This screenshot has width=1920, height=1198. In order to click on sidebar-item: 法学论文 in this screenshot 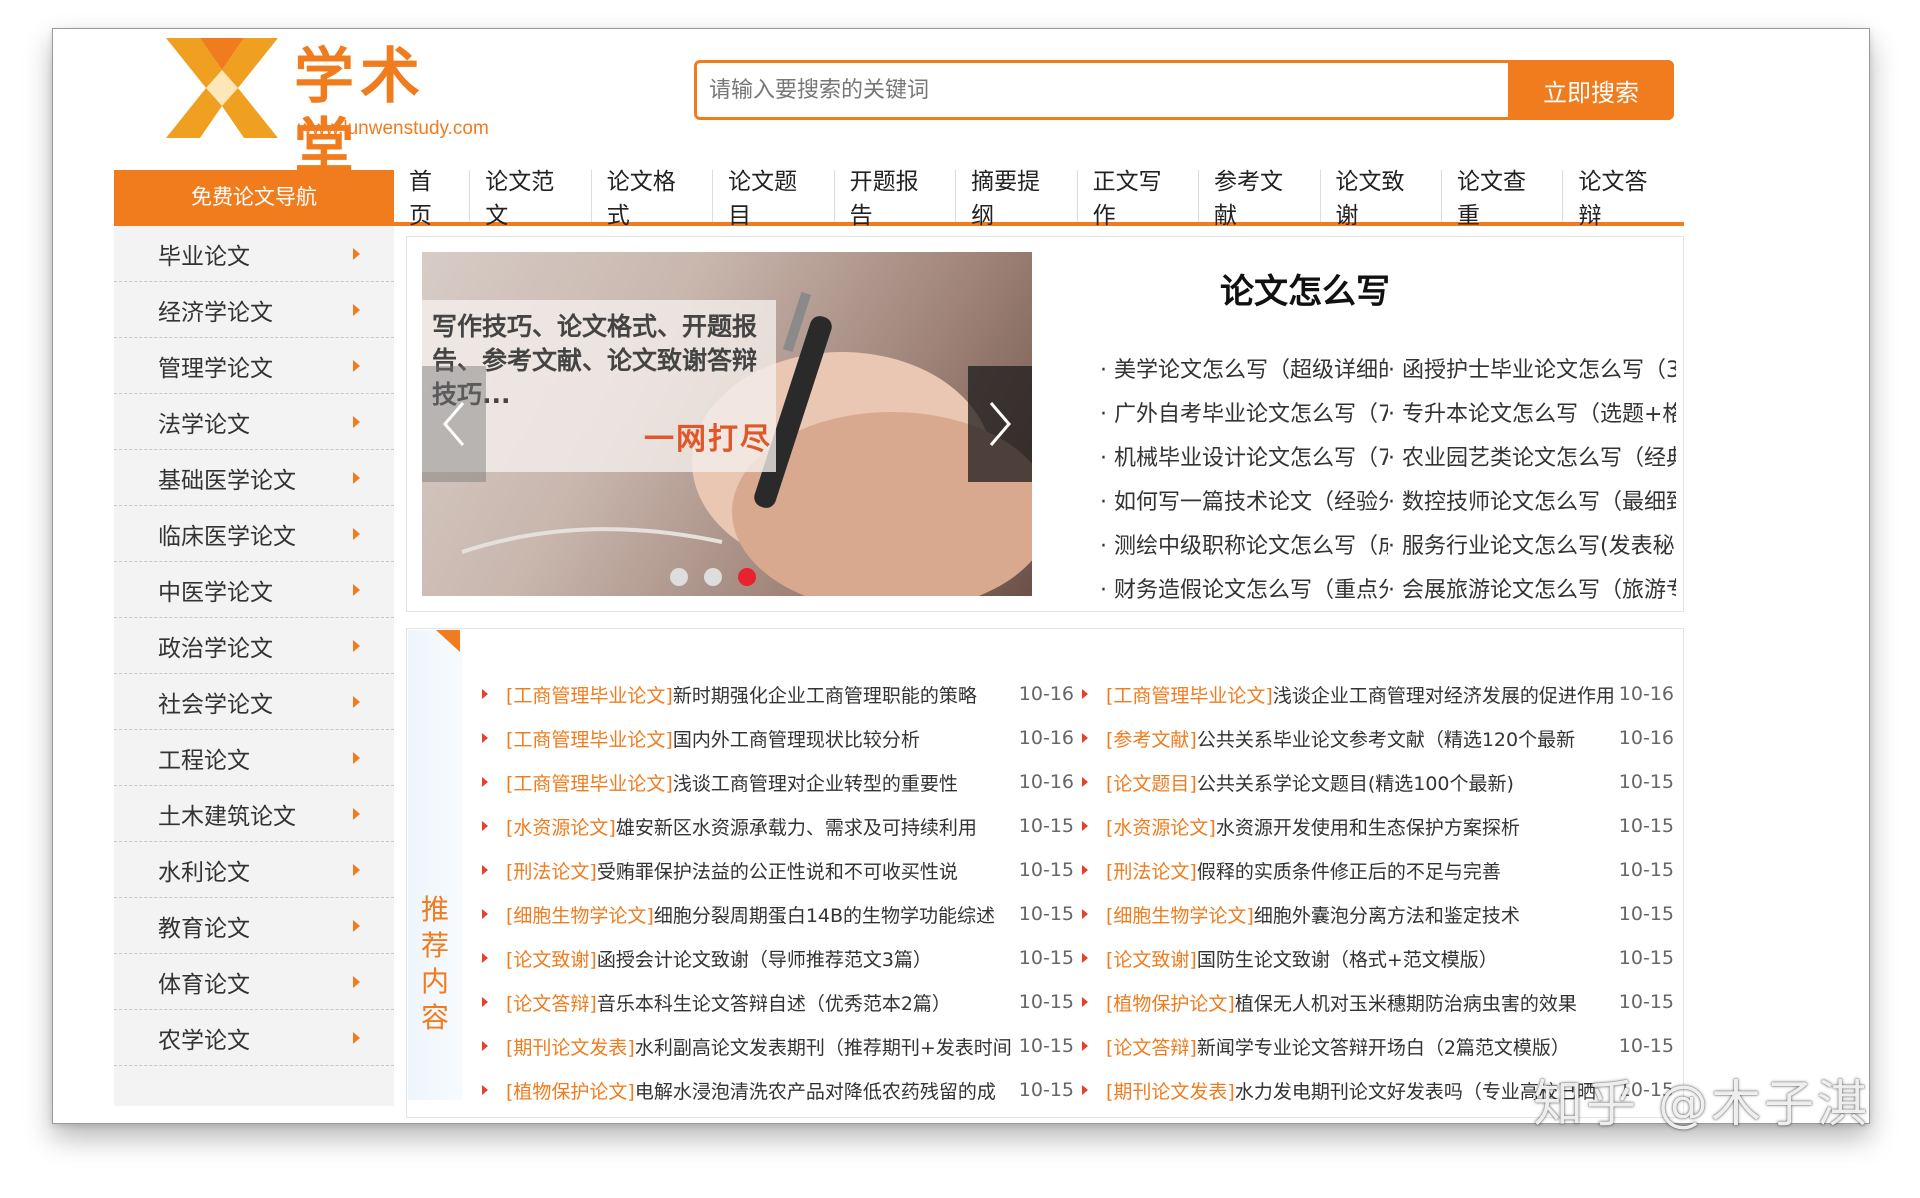, I will do `click(254, 422)`.